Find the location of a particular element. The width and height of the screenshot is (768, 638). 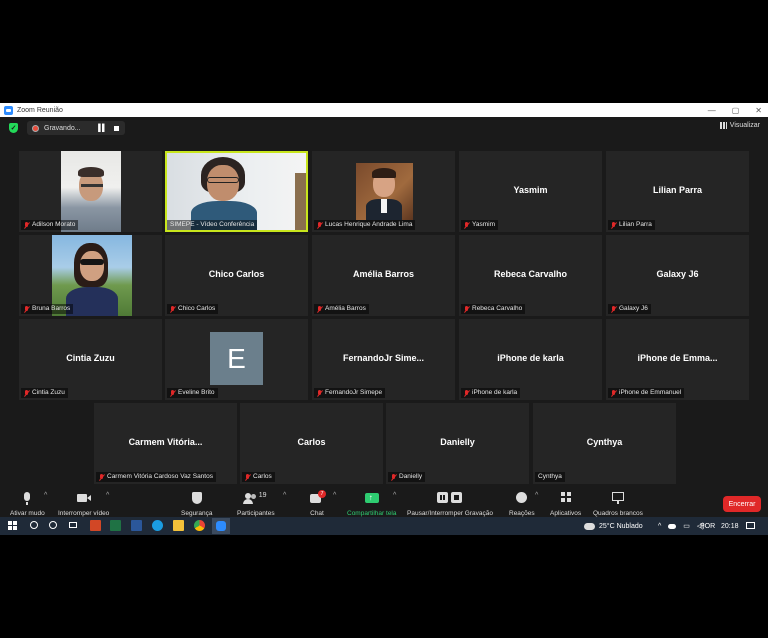

participant-label: Yasmim is located at coordinates (479, 225).